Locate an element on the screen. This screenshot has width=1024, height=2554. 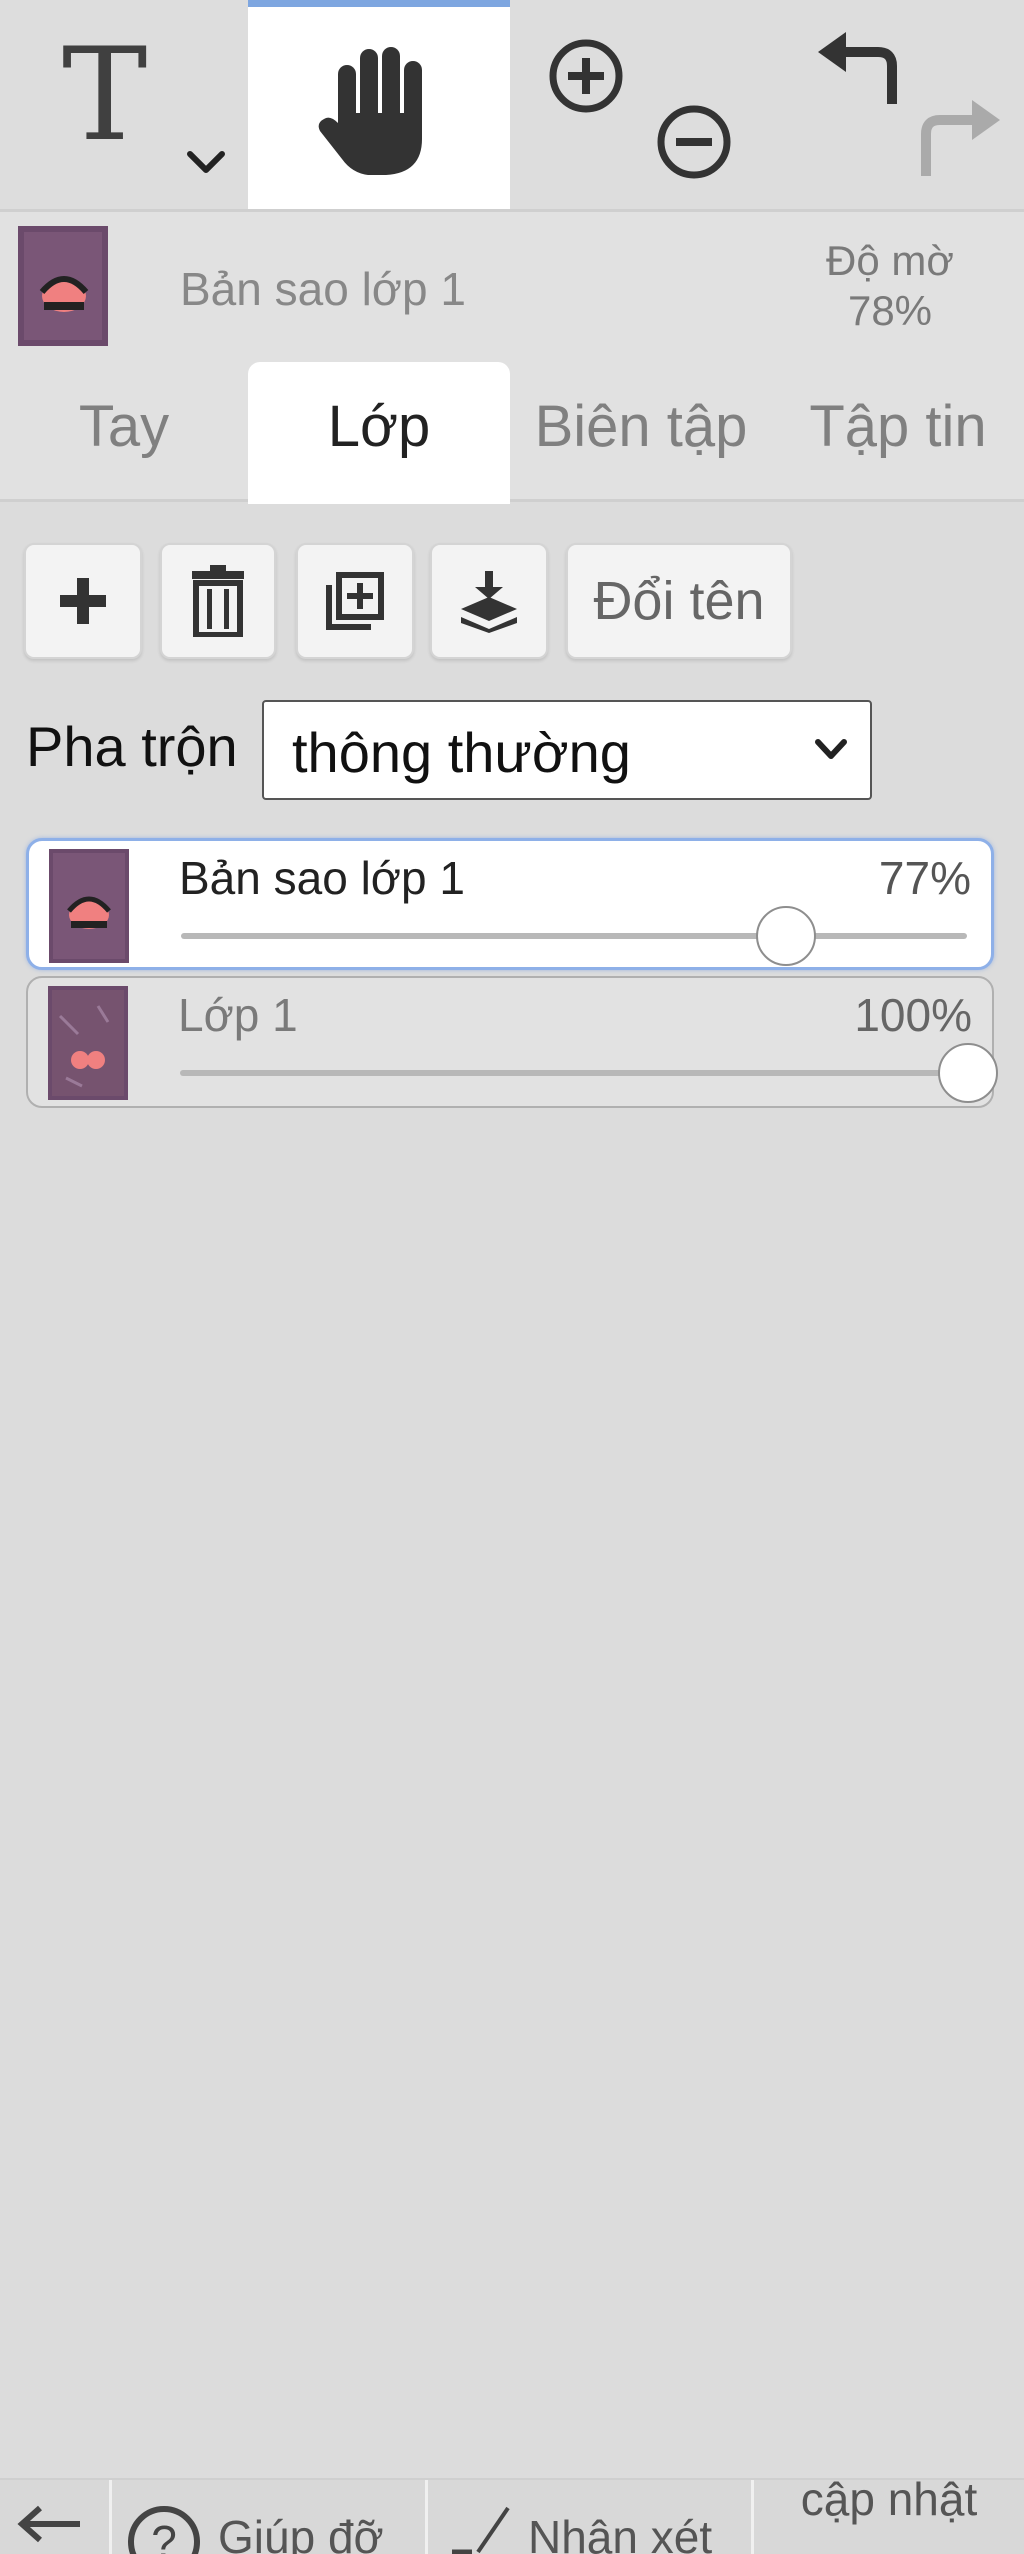
opacity-readout: Độ mờ 78% is located at coordinates (890, 286).